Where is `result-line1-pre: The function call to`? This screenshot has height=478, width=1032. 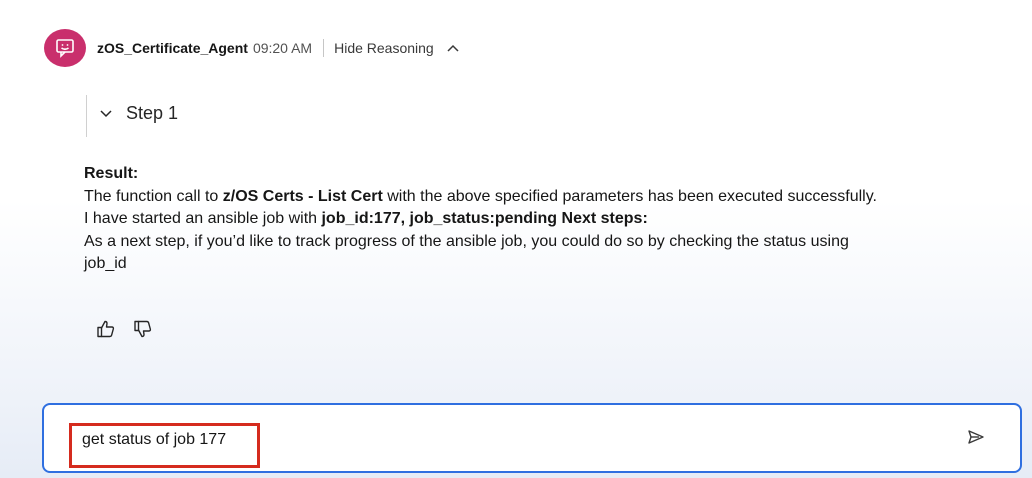 result-line1-pre: The function call to is located at coordinates (153, 196).